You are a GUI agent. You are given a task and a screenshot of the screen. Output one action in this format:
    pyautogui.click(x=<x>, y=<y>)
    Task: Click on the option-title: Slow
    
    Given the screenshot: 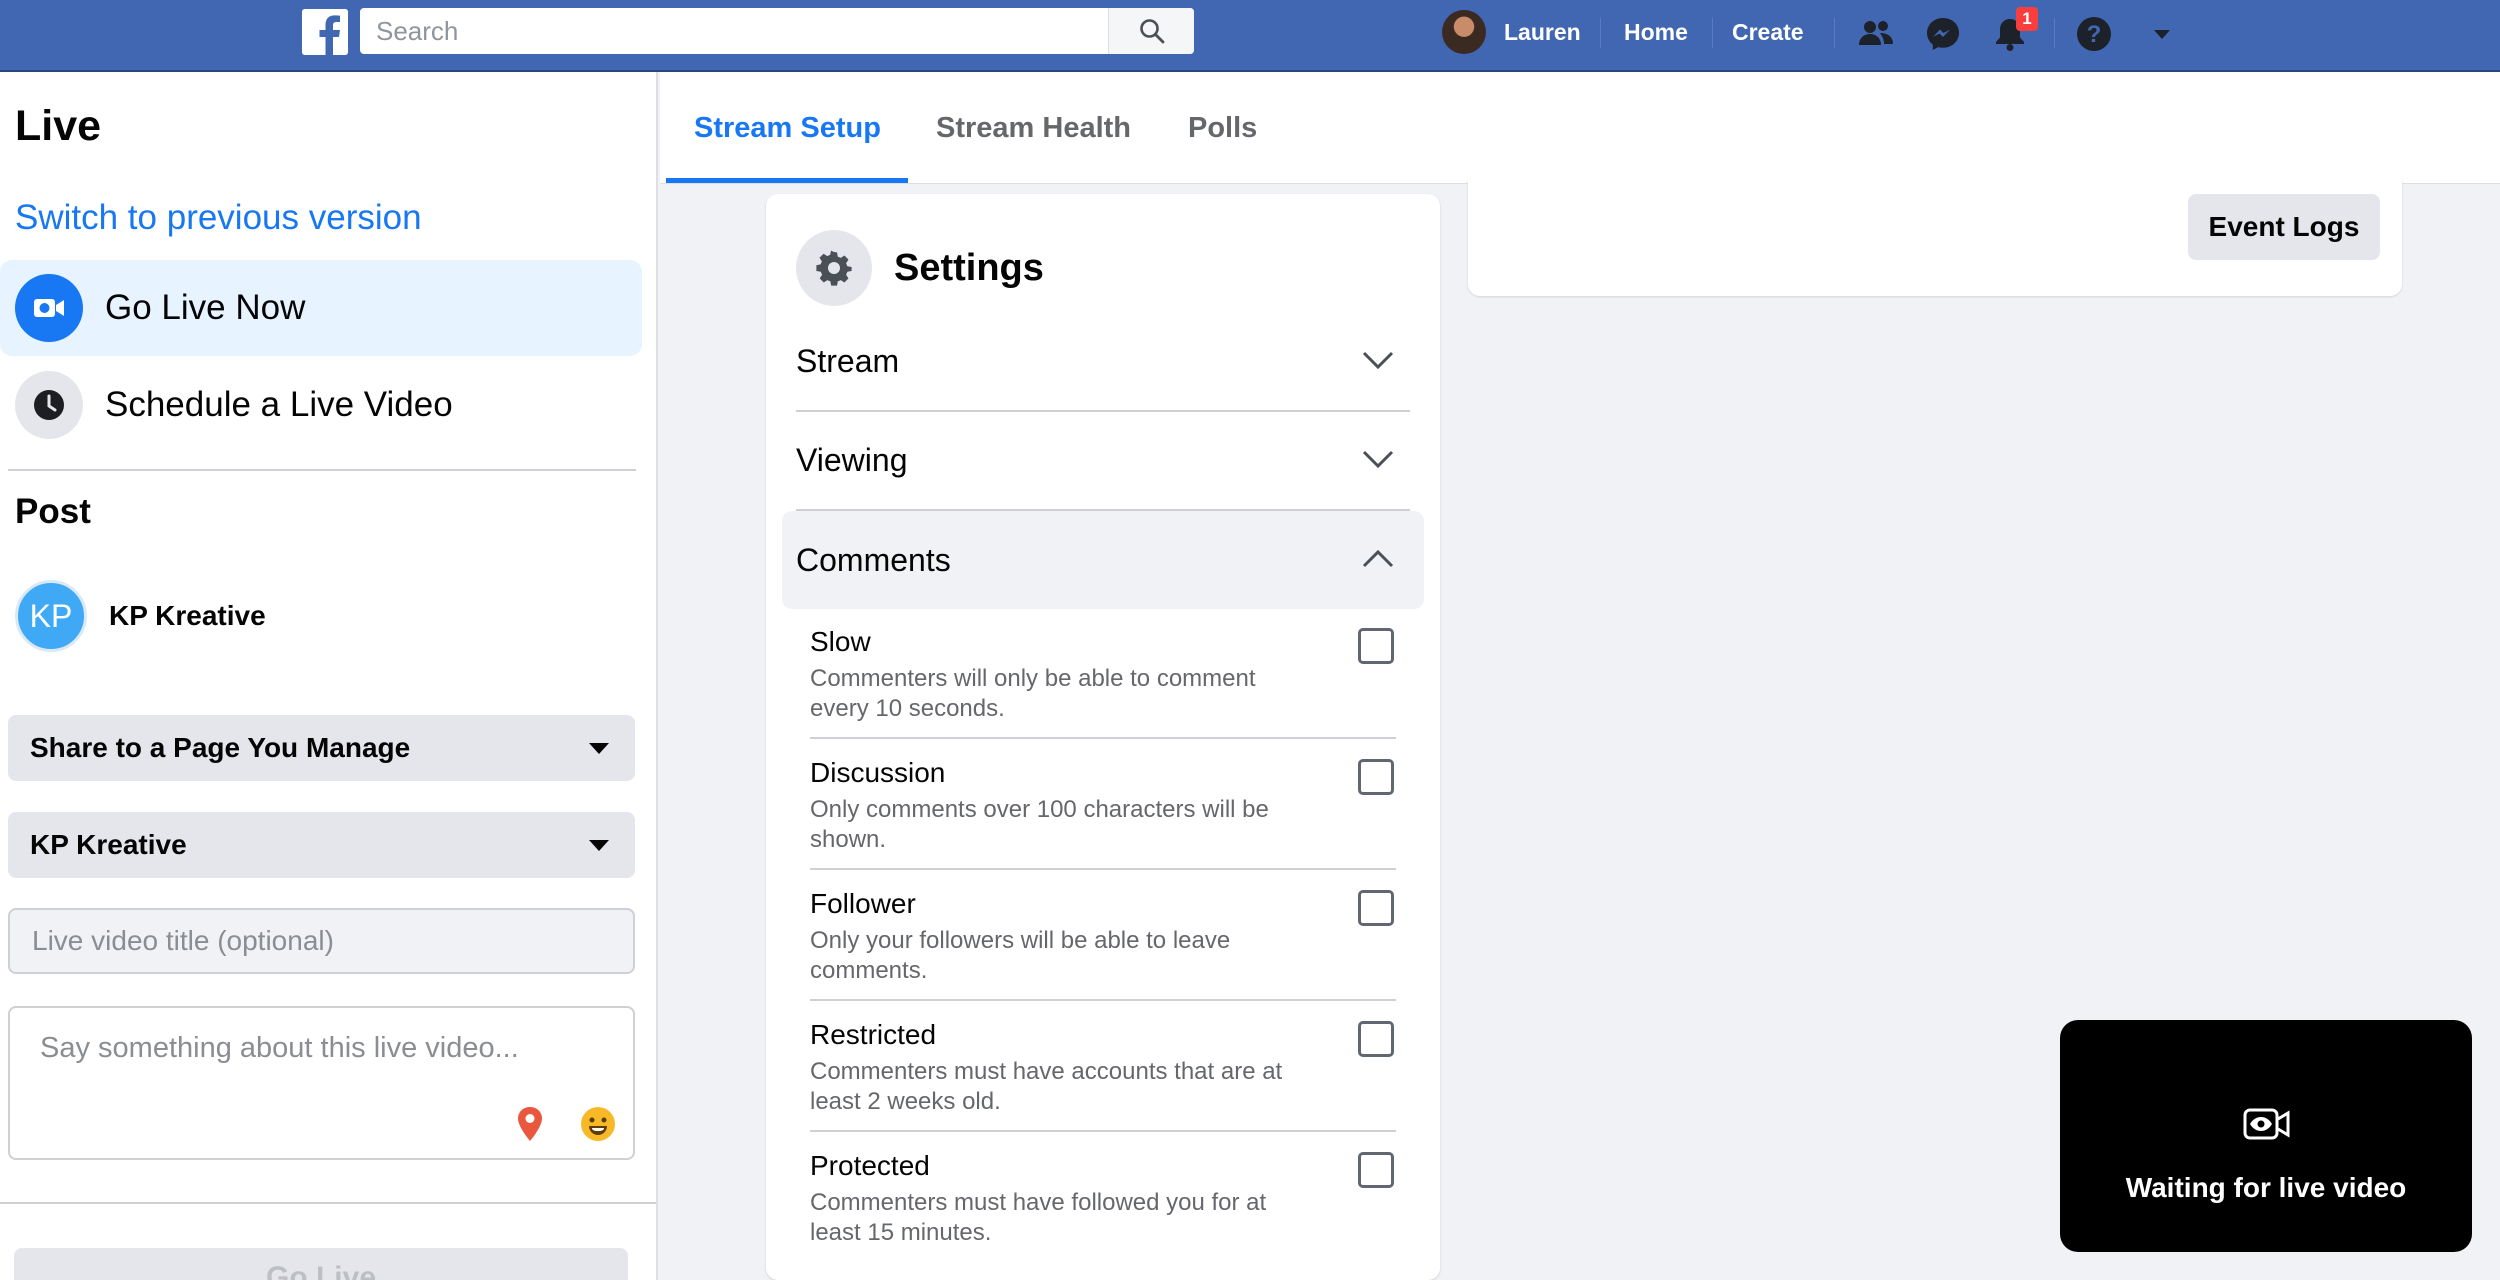 What is the action you would take?
    pyautogui.click(x=840, y=641)
    